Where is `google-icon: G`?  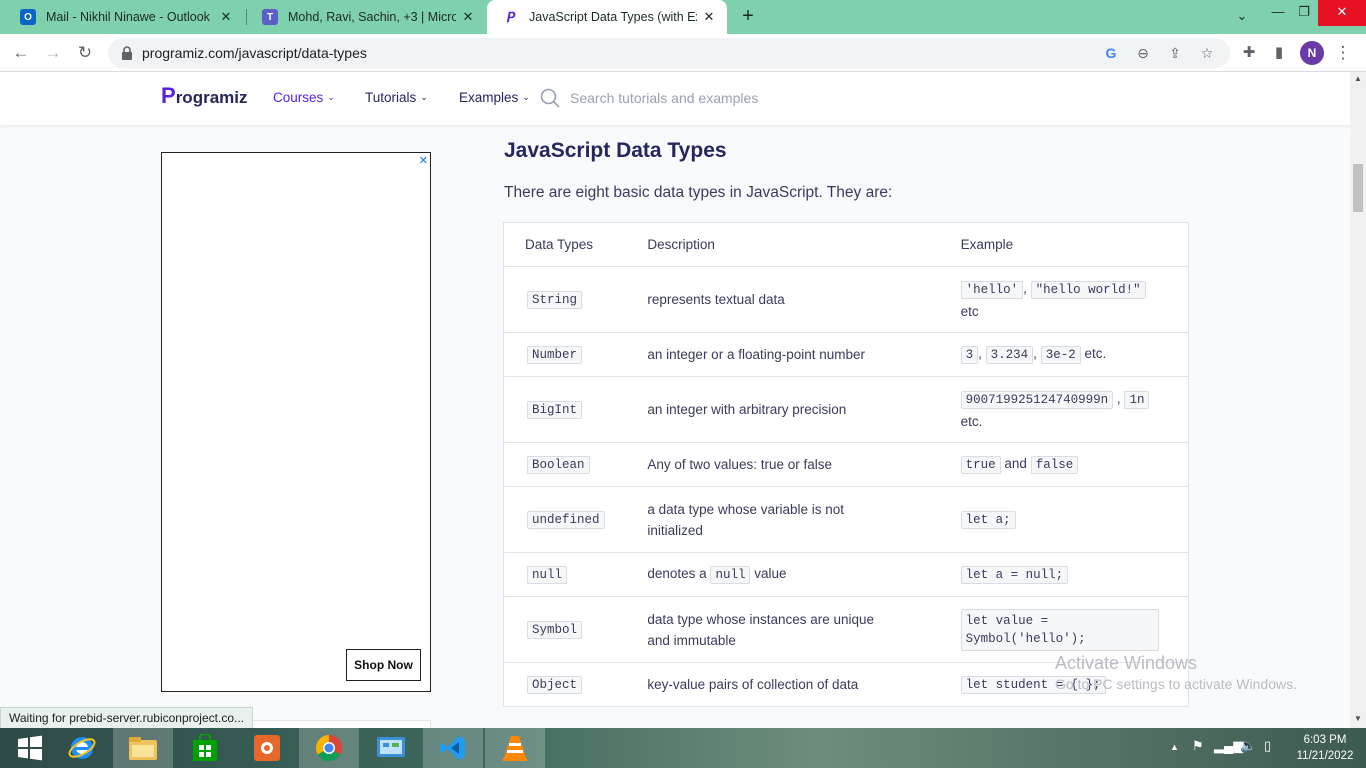
google-icon: G is located at coordinates (1111, 53).